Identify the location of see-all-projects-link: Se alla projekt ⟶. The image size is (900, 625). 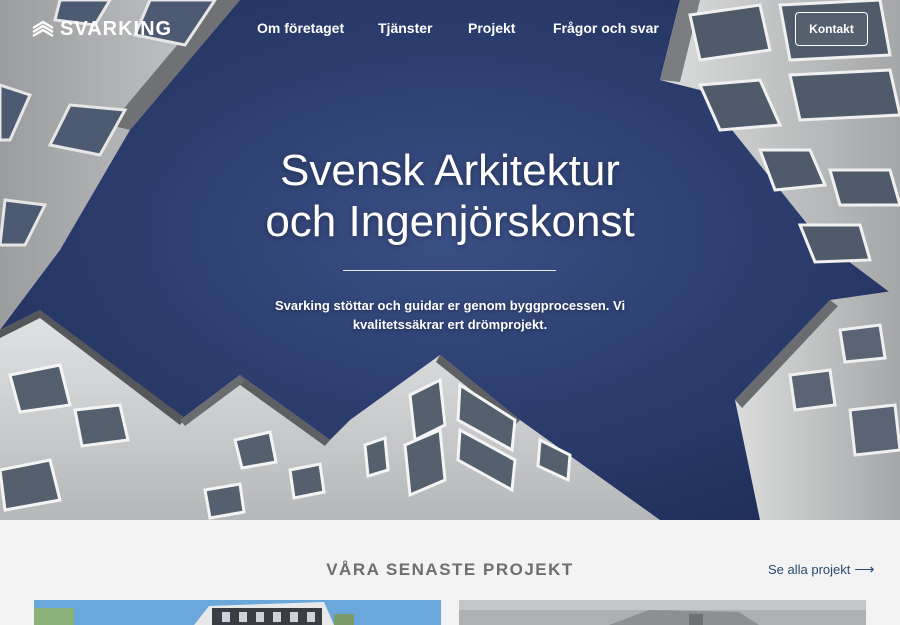
(821, 569).